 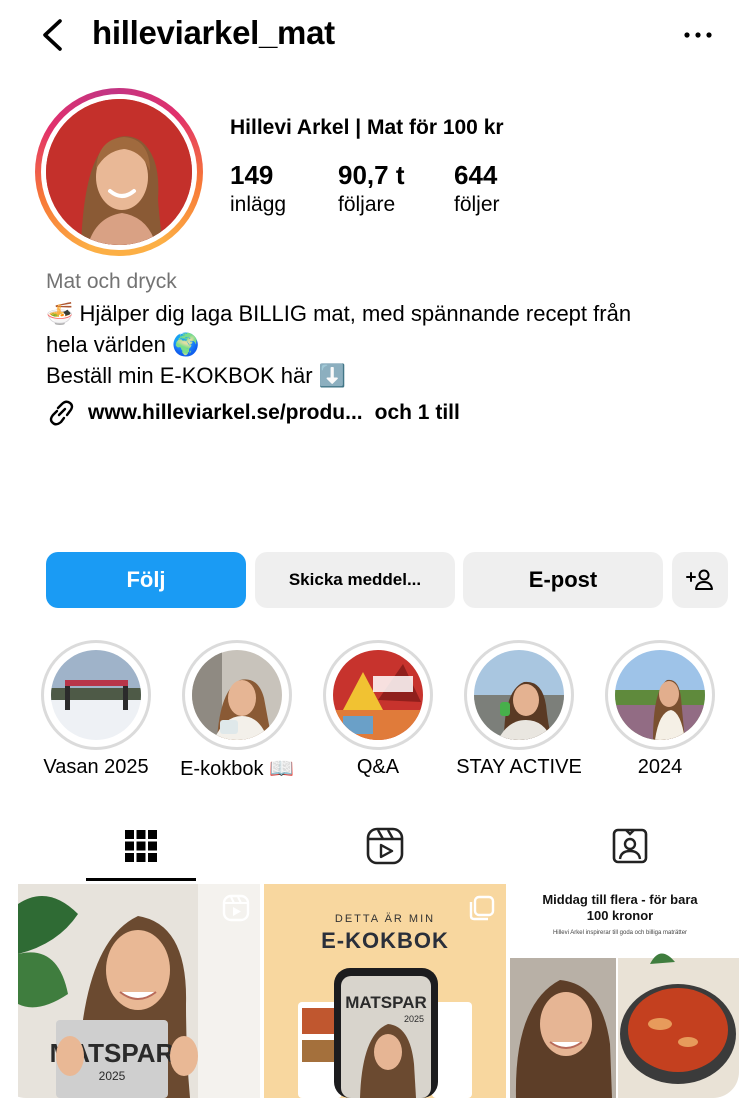 I want to click on link-icon, so click(x=61, y=413).